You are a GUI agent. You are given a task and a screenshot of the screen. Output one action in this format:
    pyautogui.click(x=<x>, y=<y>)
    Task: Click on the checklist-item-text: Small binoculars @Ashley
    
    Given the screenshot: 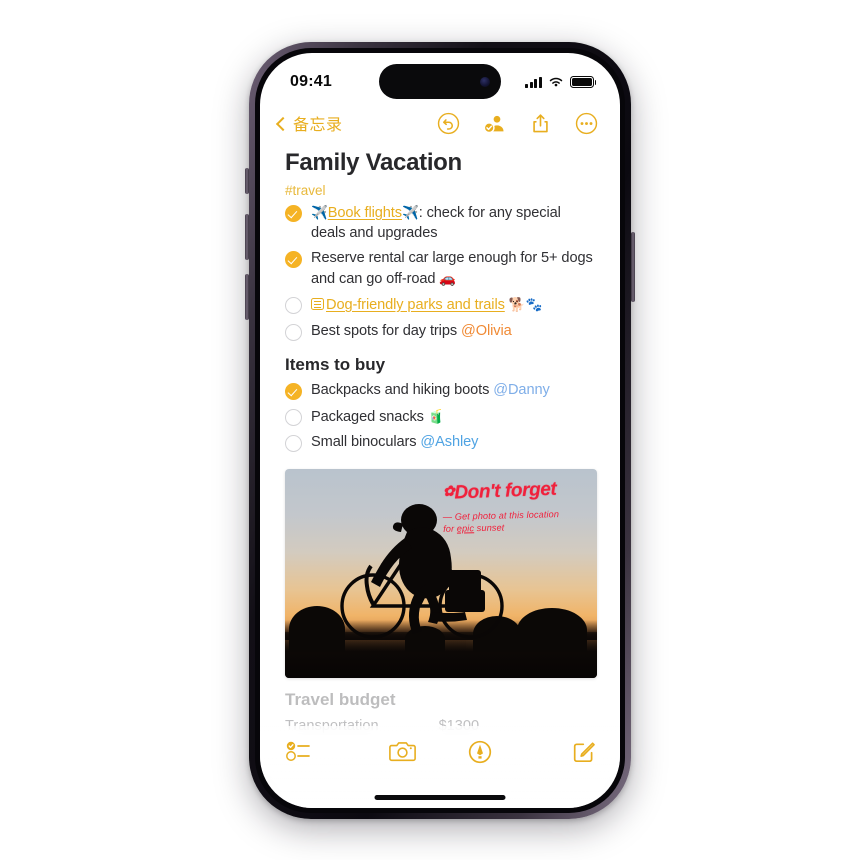 What is the action you would take?
    pyautogui.click(x=394, y=443)
    